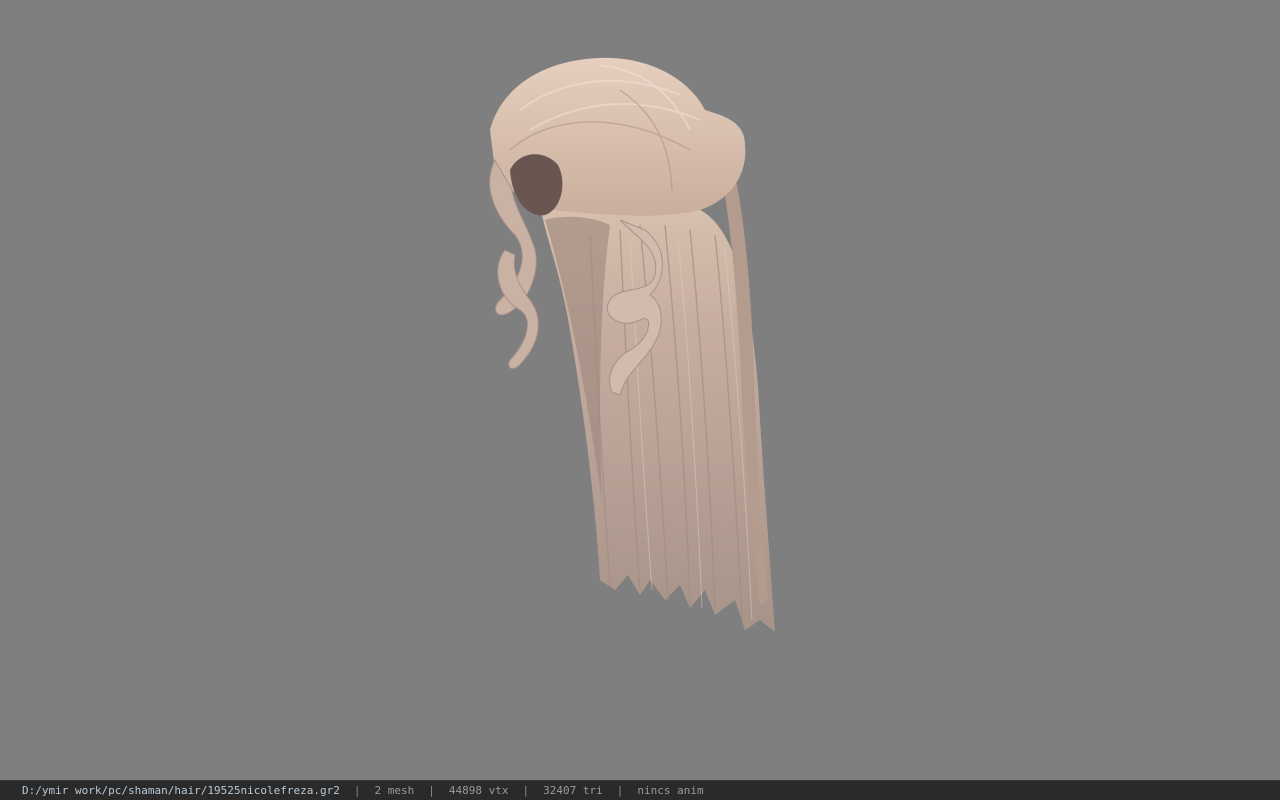 Image resolution: width=1280 pixels, height=800 pixels. I want to click on animation-status: nincs anim, so click(670, 790).